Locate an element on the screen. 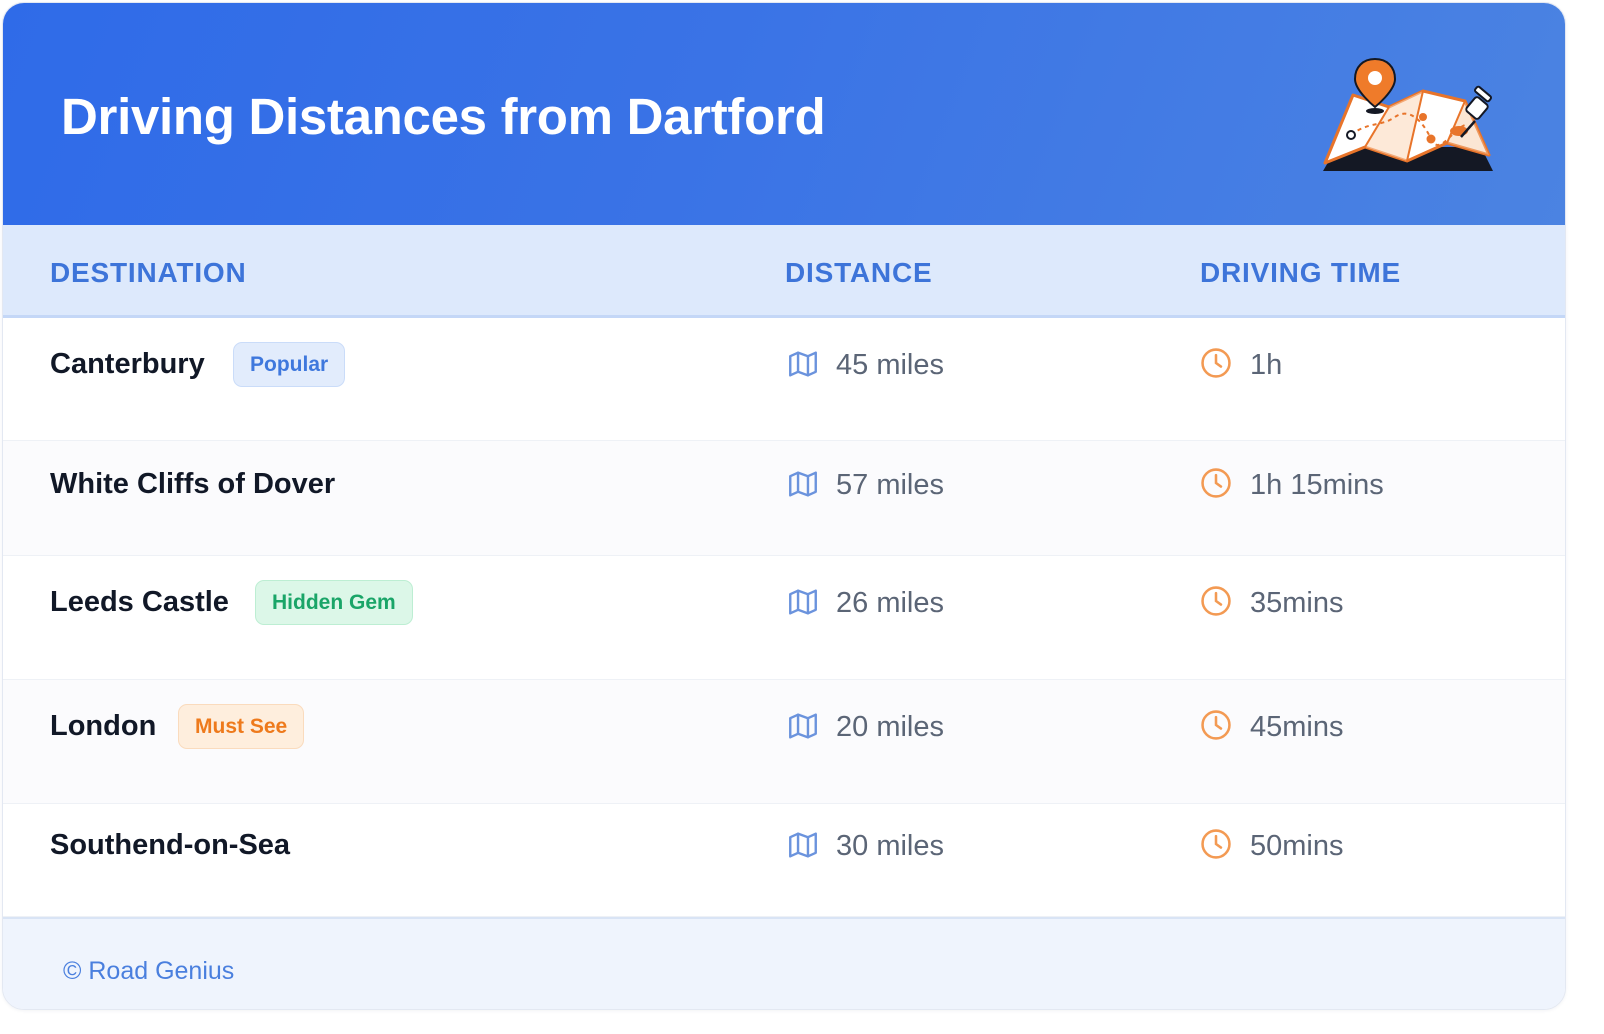 This screenshot has width=1604, height=1034. destination-name: London is located at coordinates (103, 726).